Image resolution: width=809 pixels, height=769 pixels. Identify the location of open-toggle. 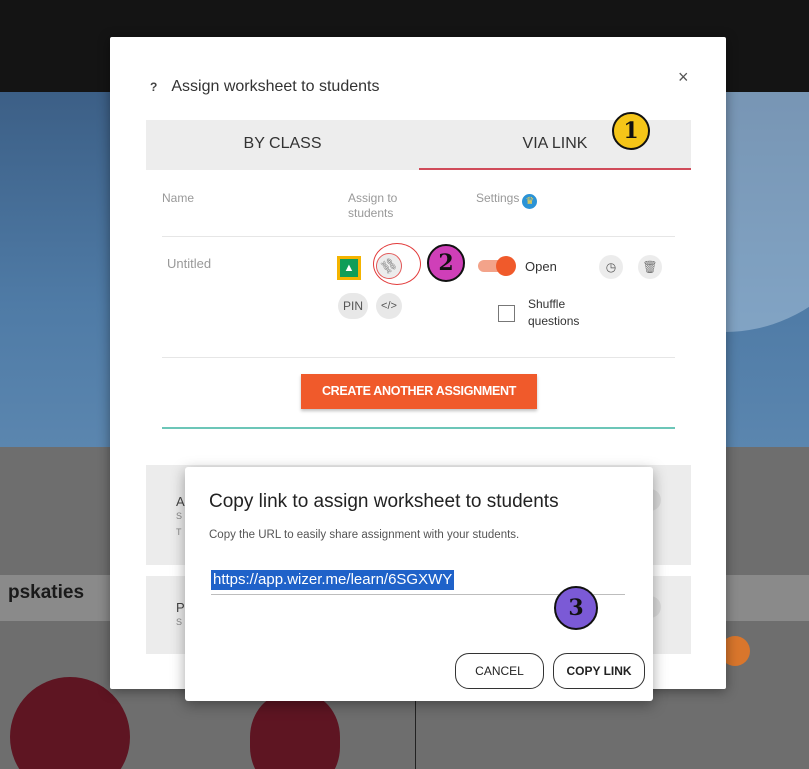
(497, 266).